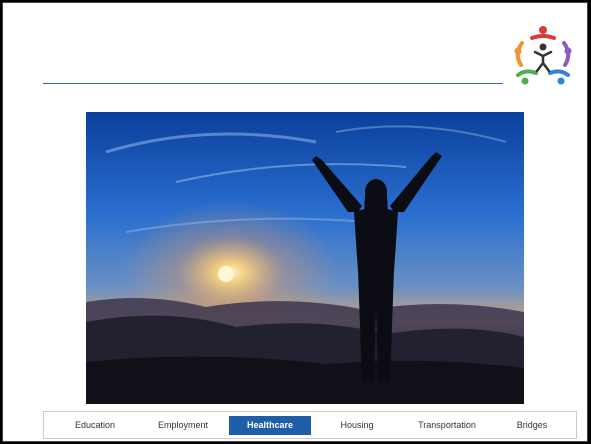 This screenshot has height=444, width=591. Describe the element at coordinates (447, 425) in the screenshot. I see `nav-item-transportation: Transportation` at that location.